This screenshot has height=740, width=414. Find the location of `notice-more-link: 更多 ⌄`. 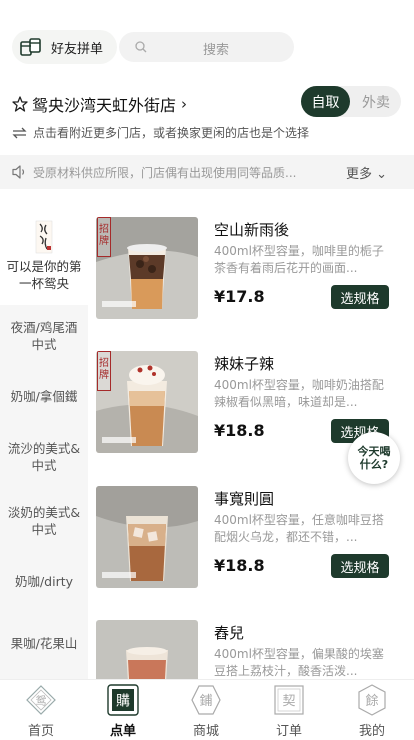

notice-more-link: 更多 ⌄ is located at coordinates (366, 172).